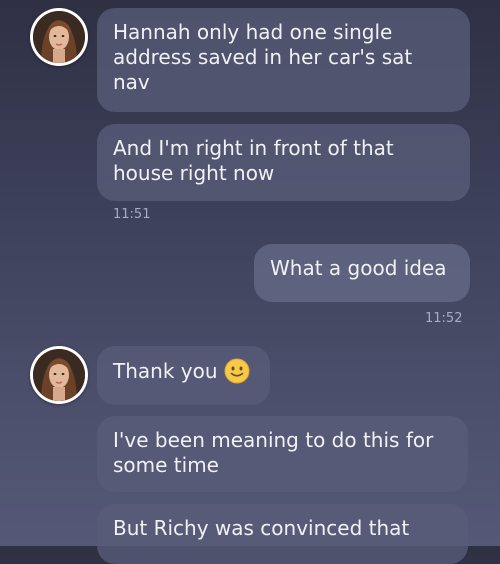 The image size is (500, 564). What do you see at coordinates (132, 214) in the screenshot?
I see `timestamp: 11:51` at bounding box center [132, 214].